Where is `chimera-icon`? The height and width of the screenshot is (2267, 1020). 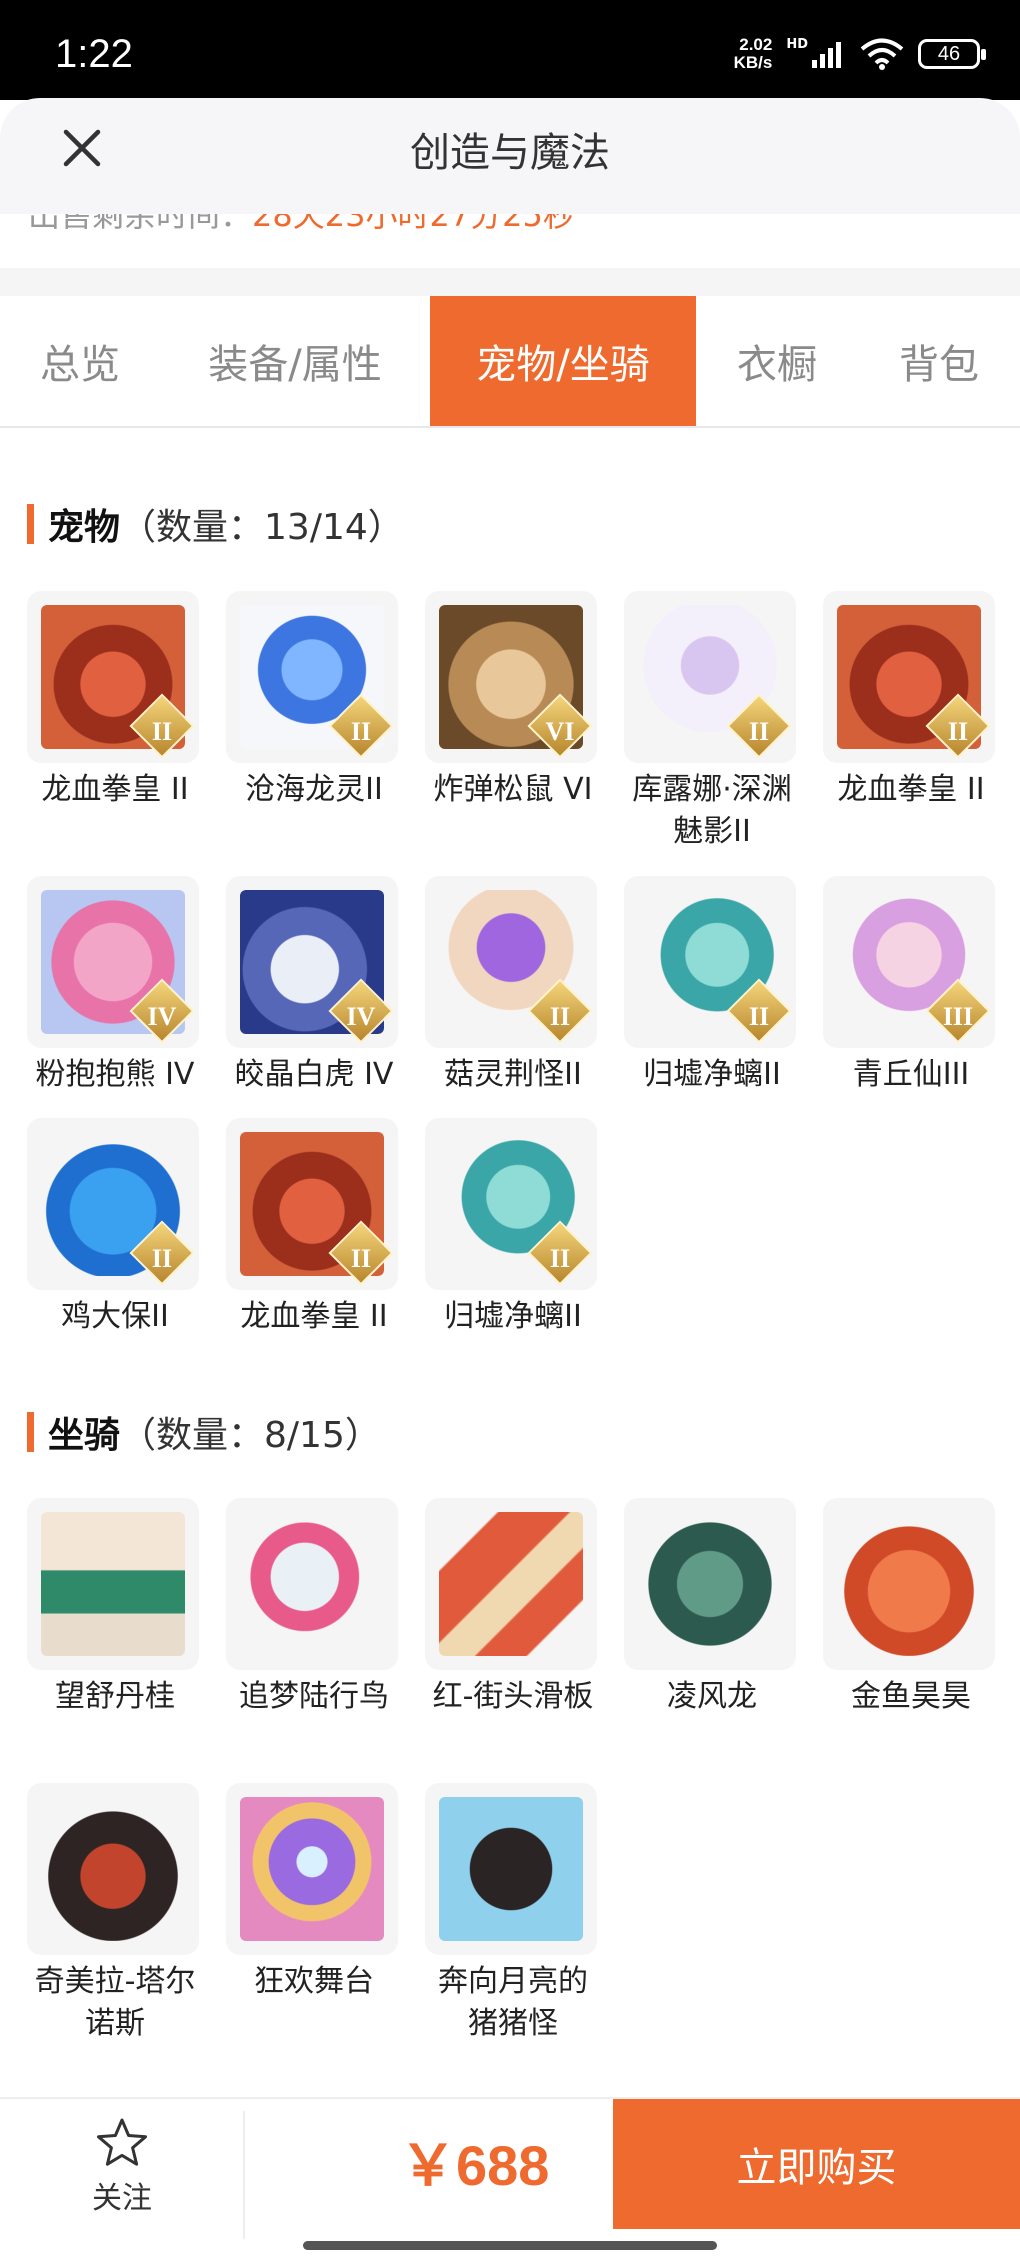
chimera-icon is located at coordinates (113, 1869).